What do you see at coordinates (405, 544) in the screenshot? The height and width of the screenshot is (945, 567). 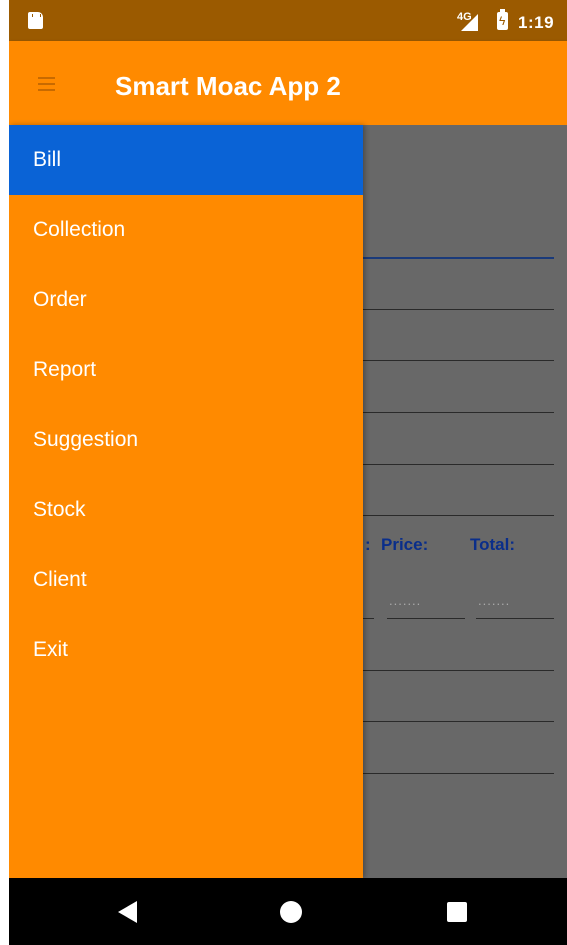 I see `price-column-label: Price:` at bounding box center [405, 544].